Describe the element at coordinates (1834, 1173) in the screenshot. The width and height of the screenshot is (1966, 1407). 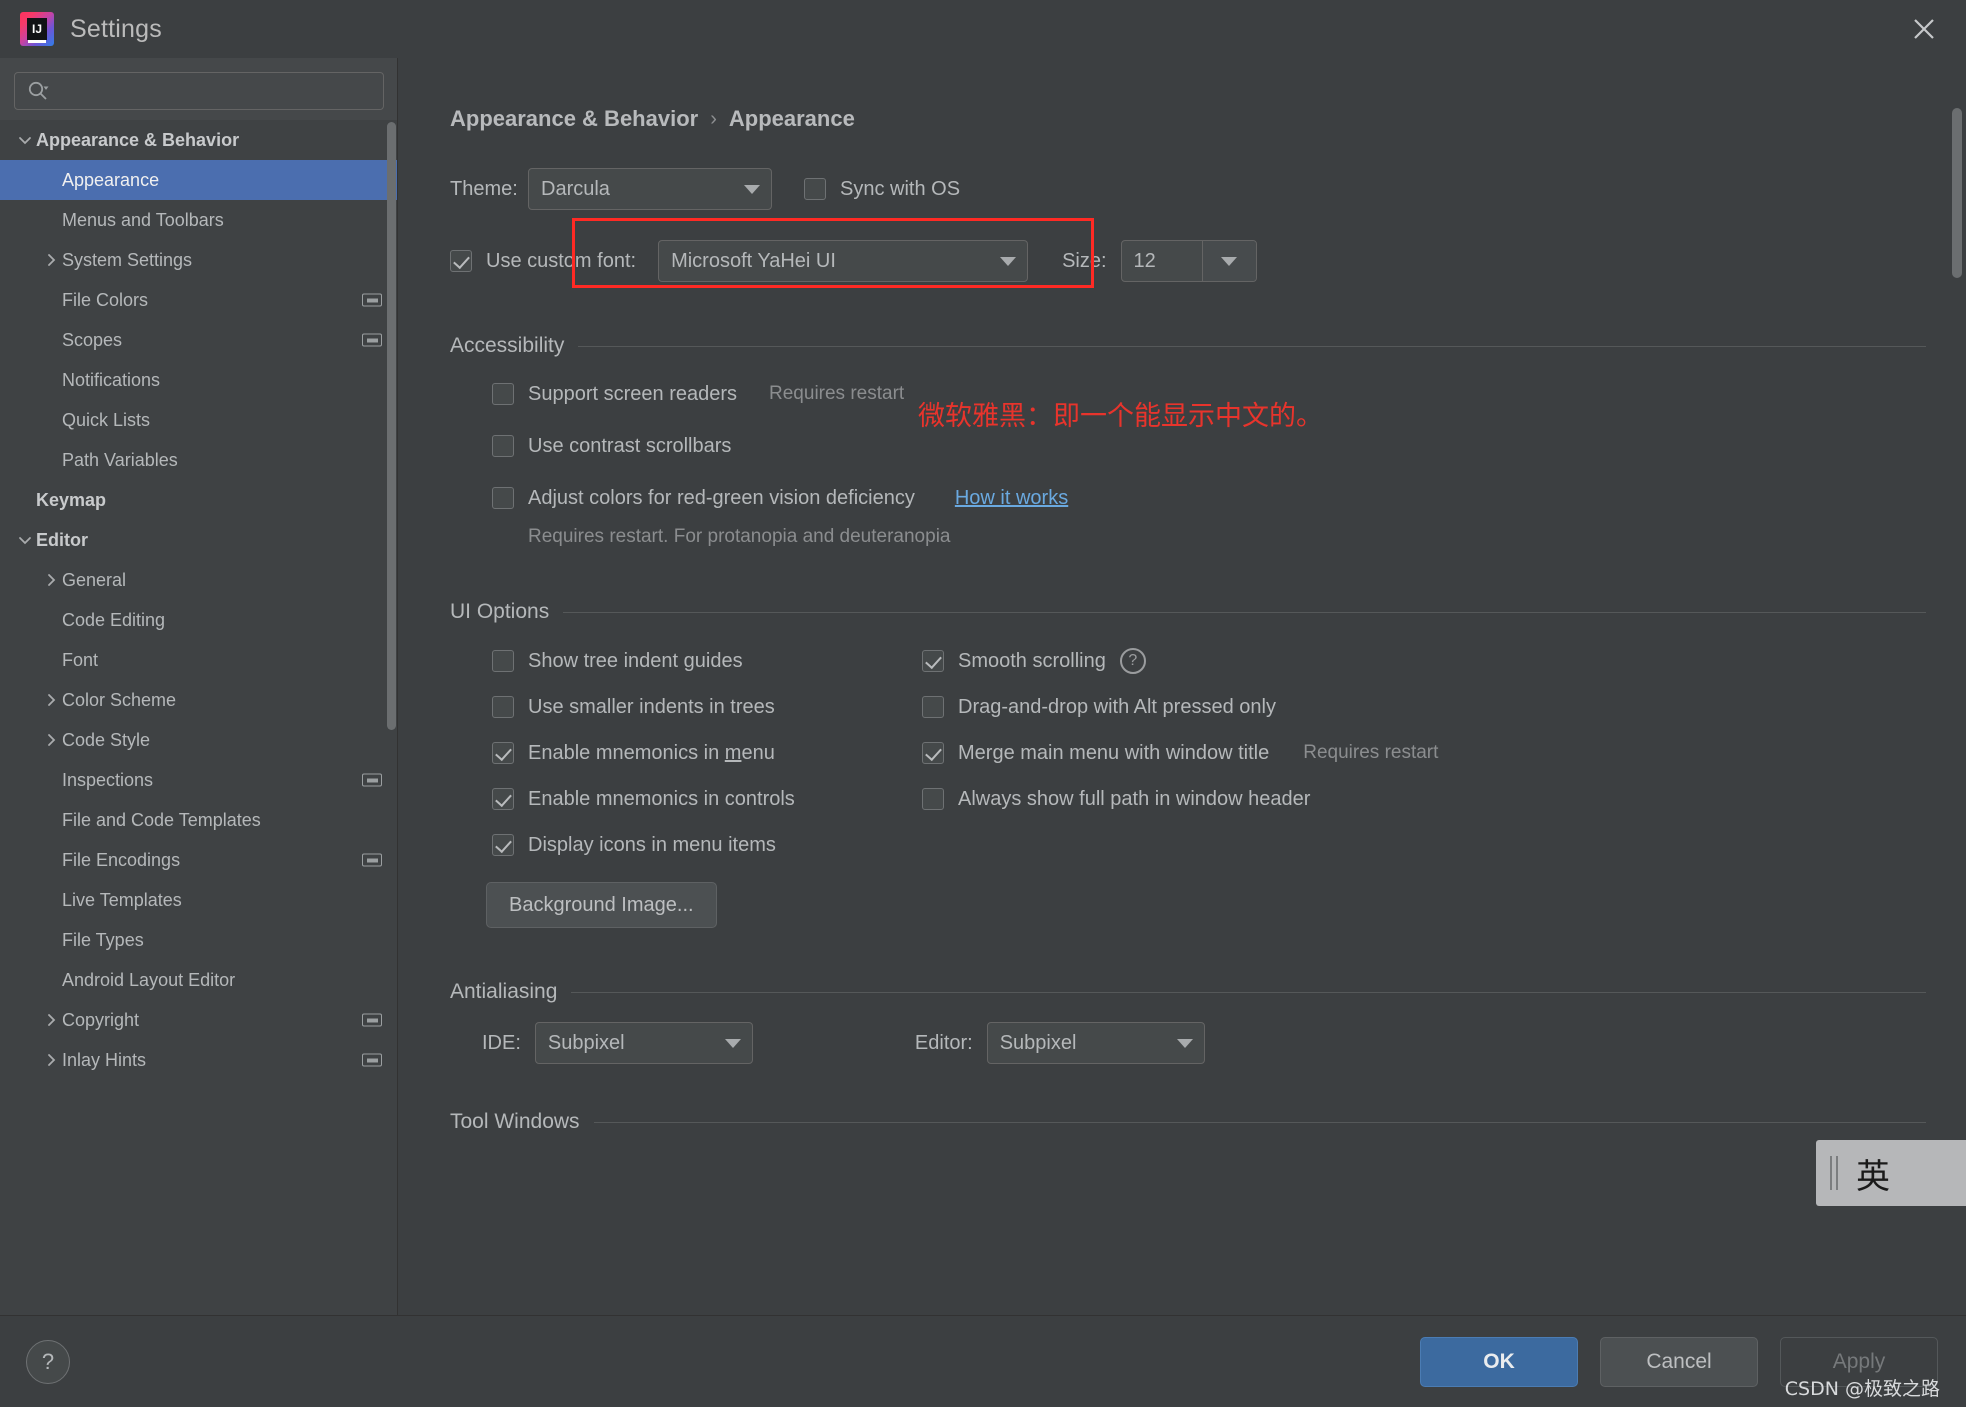
I see `drag-handle-icon` at that location.